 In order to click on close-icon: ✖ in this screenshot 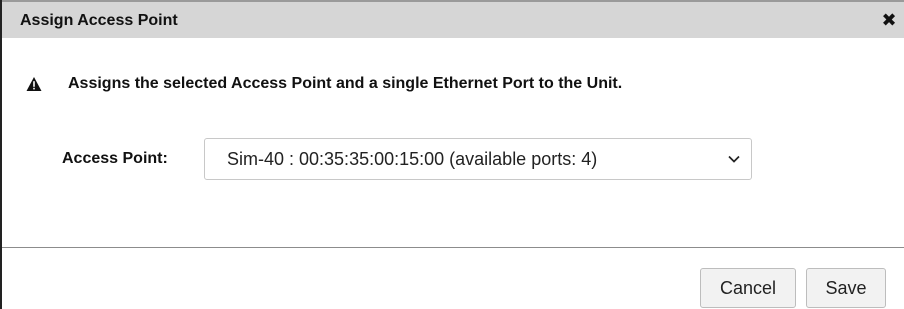, I will do `click(889, 20)`.